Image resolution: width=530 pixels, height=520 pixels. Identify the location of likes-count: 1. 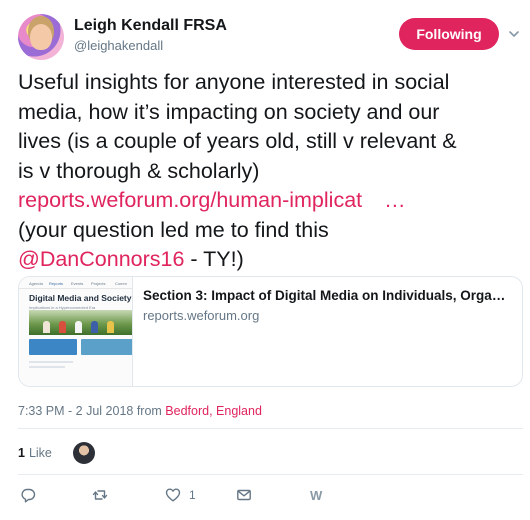
(21, 453).